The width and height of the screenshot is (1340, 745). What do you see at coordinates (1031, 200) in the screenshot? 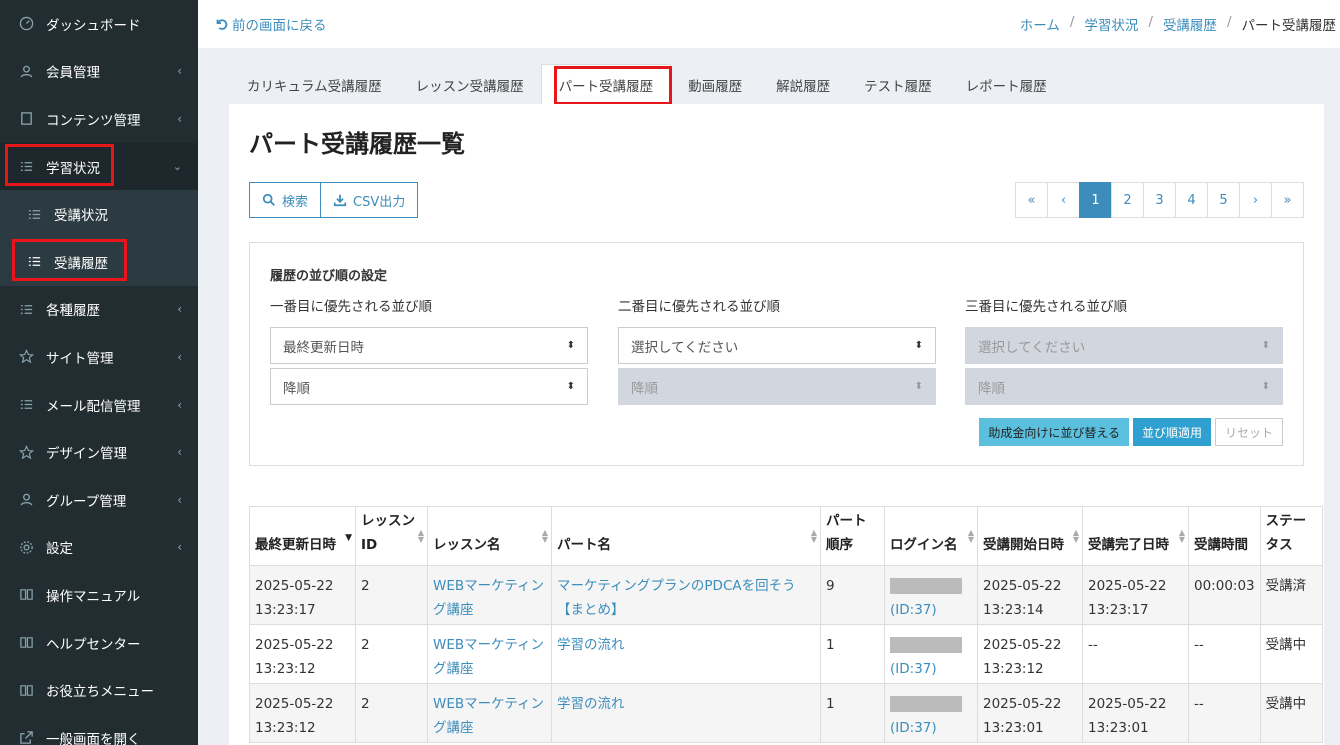
I see `page-first: «` at bounding box center [1031, 200].